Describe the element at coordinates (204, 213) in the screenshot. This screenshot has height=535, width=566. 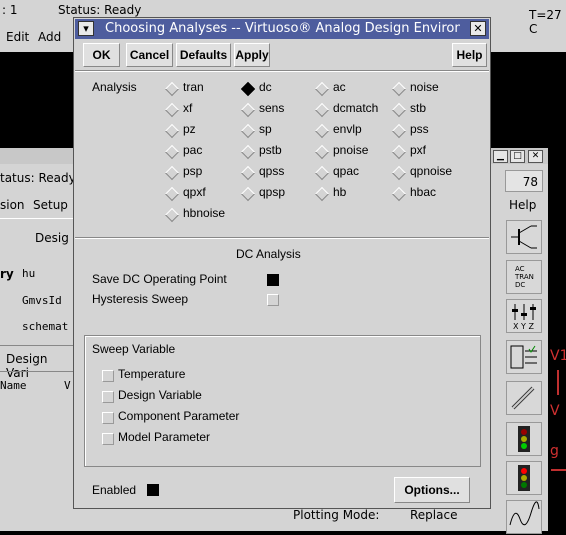
I see `analysis-label-hbnoise: hbnoise` at that location.